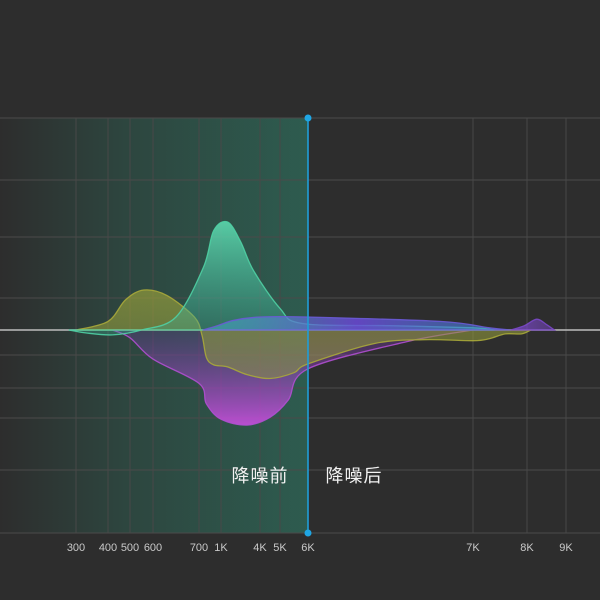 The height and width of the screenshot is (600, 600). What do you see at coordinates (130, 548) in the screenshot?
I see `x-tick-label: 500` at bounding box center [130, 548].